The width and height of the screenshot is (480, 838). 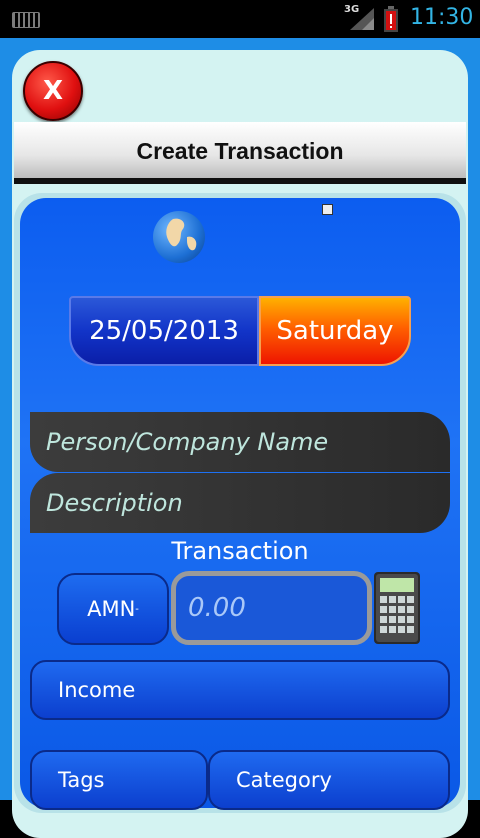 What do you see at coordinates (335, 331) in the screenshot?
I see `day-button: Saturday` at bounding box center [335, 331].